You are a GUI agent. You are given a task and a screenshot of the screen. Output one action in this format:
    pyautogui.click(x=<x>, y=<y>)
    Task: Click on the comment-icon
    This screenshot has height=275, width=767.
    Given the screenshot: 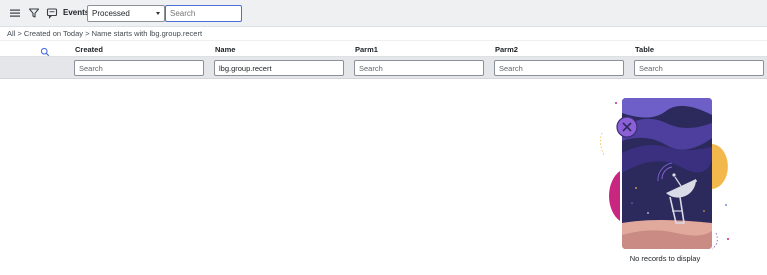 What is the action you would take?
    pyautogui.click(x=52, y=13)
    